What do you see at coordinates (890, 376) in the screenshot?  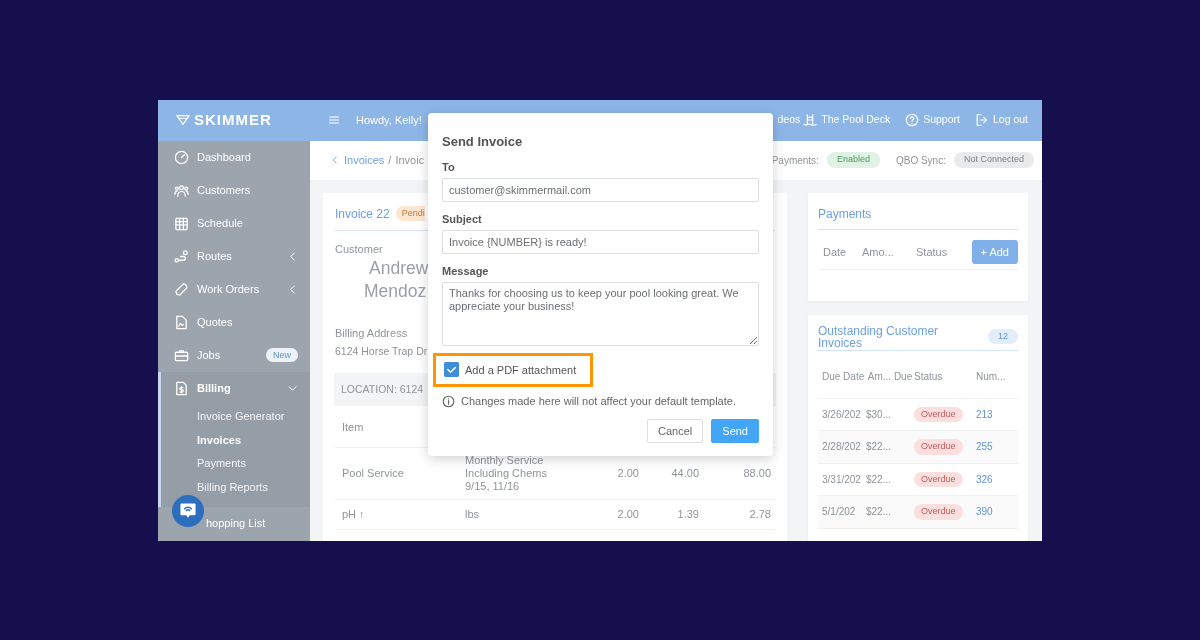 I see `column-header: Am... Due` at bounding box center [890, 376].